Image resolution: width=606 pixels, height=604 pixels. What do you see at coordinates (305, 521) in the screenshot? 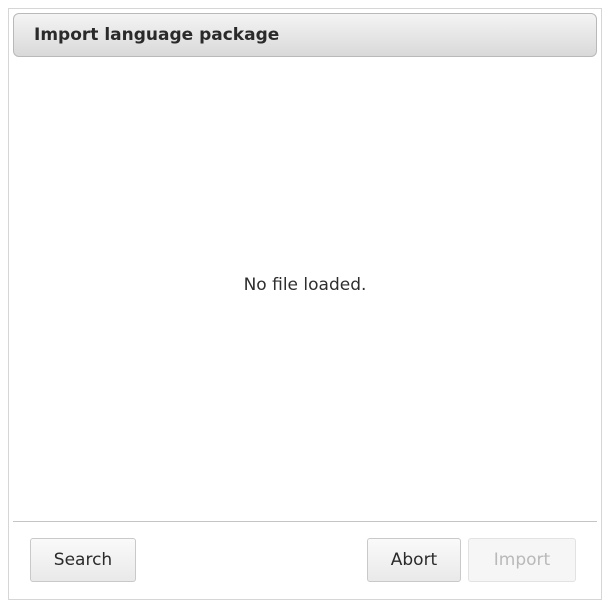
I see `footer-divider` at bounding box center [305, 521].